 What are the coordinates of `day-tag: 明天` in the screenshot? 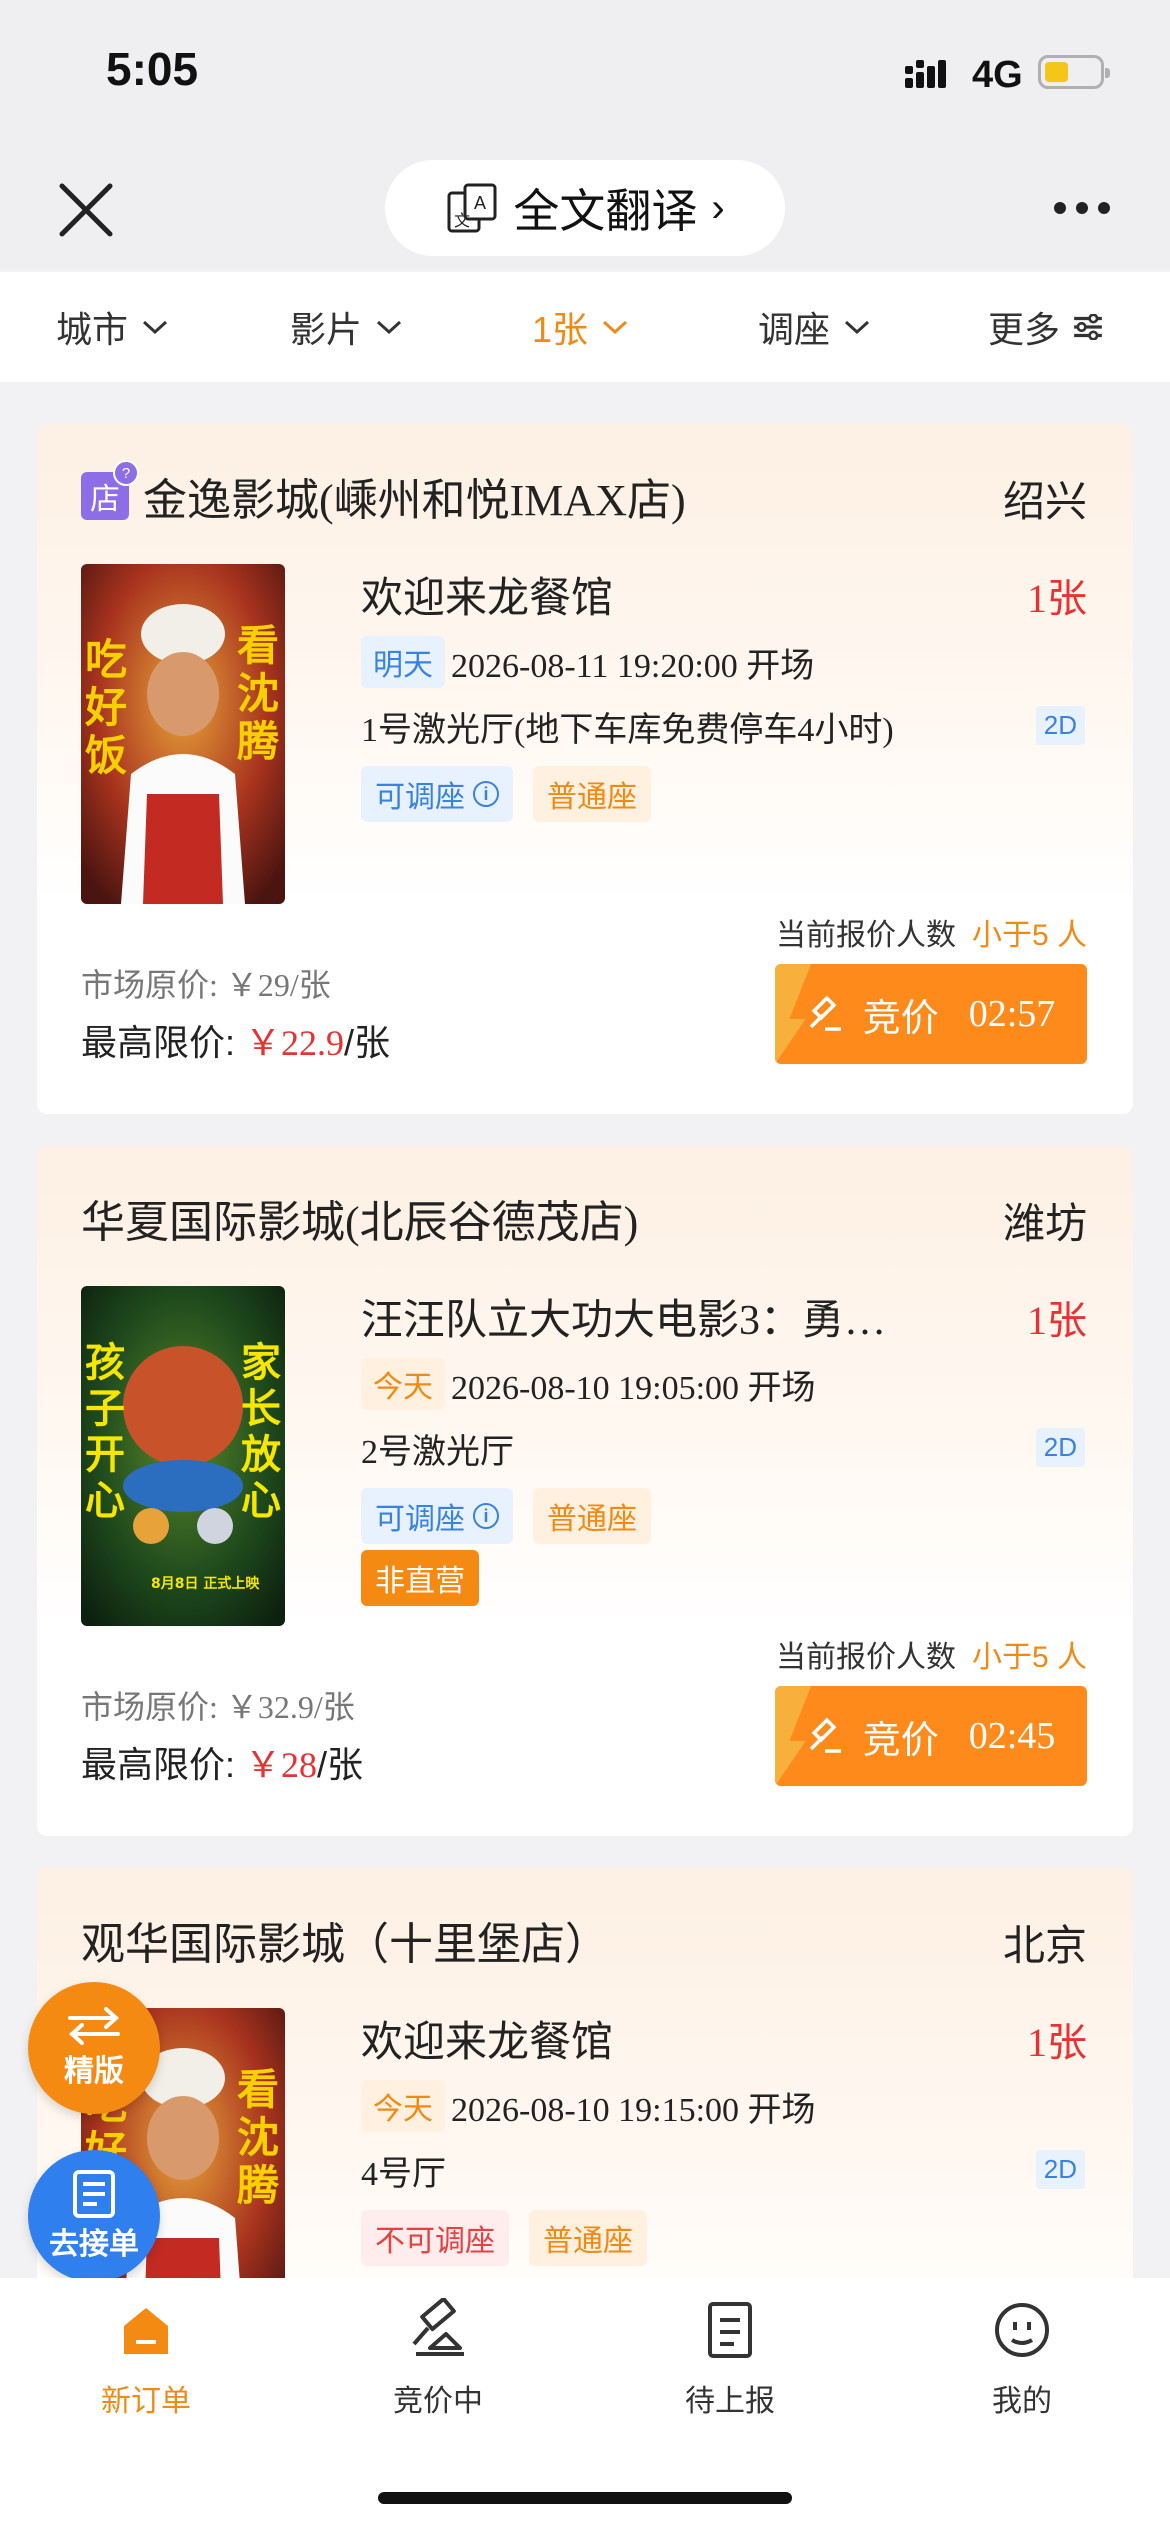 It's located at (403, 662).